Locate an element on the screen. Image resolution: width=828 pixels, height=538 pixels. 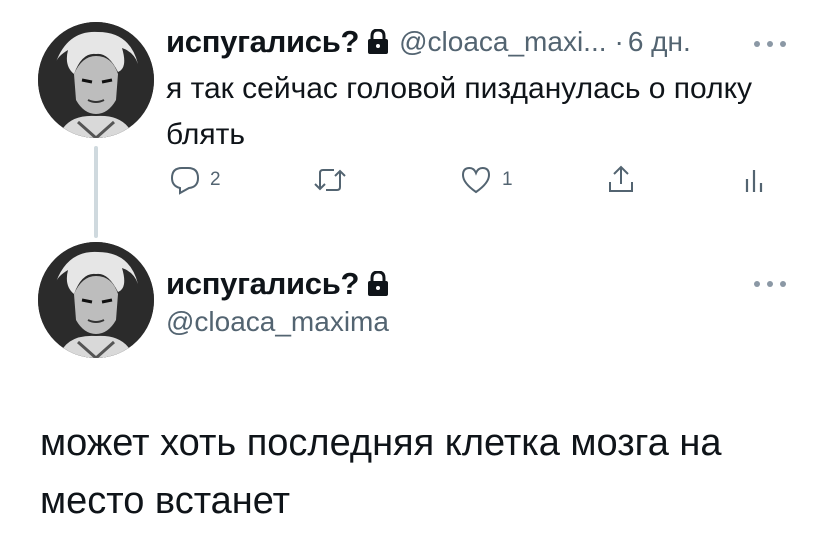
retweet-button is located at coordinates (335, 180).